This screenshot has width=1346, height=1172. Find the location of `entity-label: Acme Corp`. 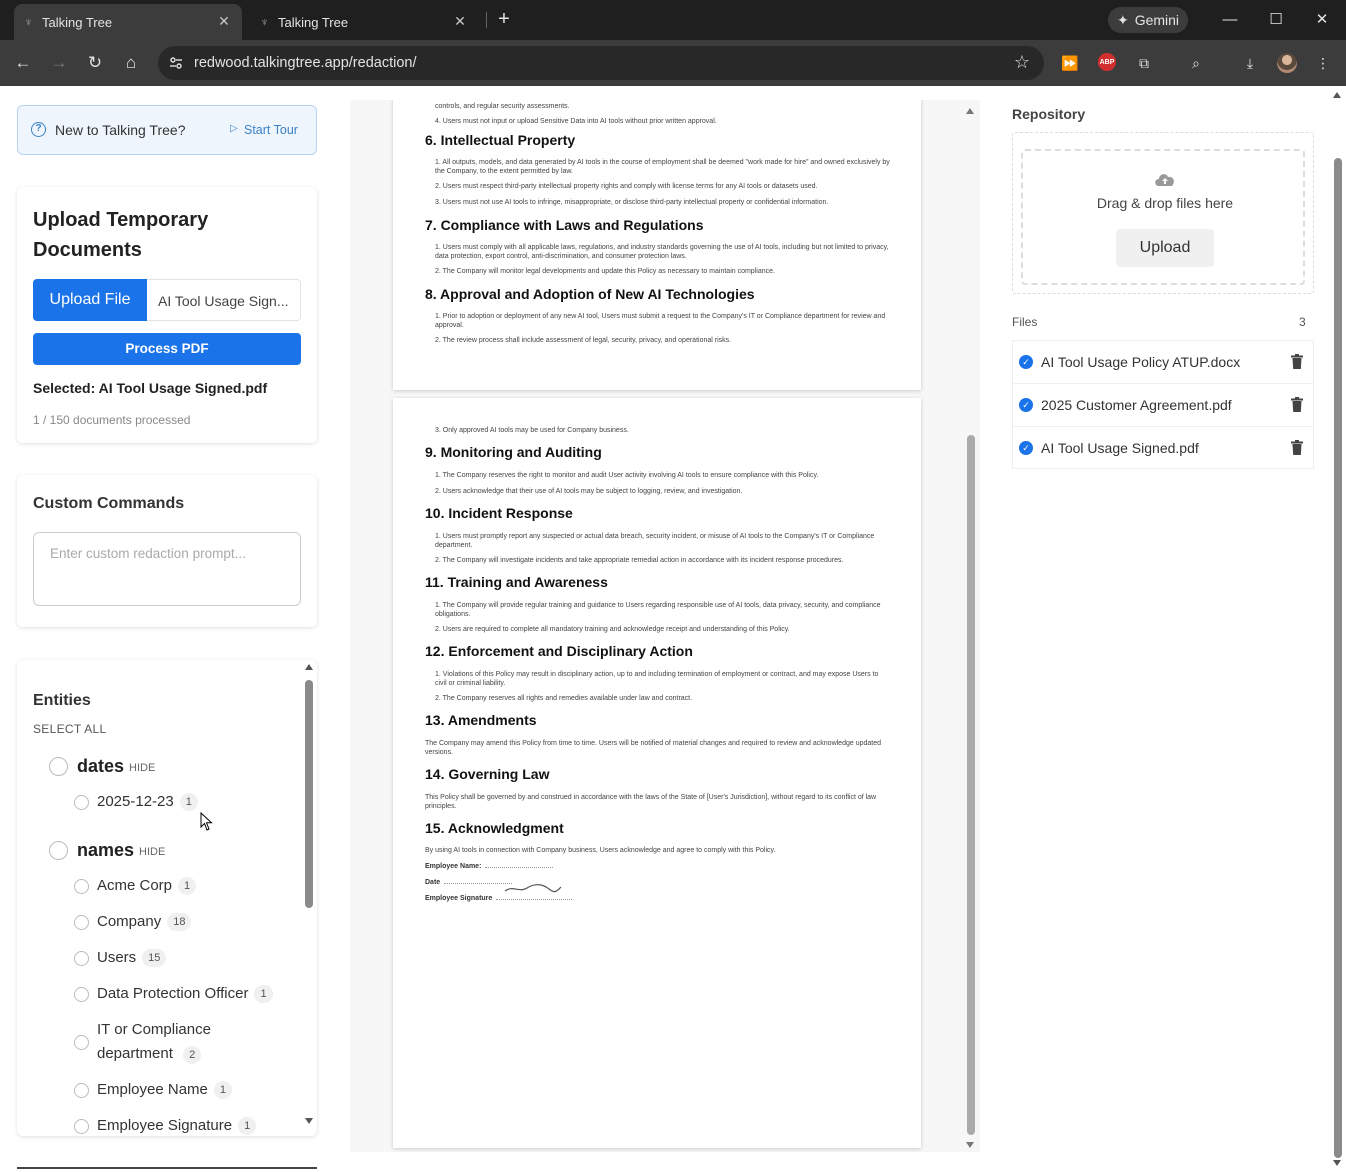

entity-label: Acme Corp is located at coordinates (135, 885).